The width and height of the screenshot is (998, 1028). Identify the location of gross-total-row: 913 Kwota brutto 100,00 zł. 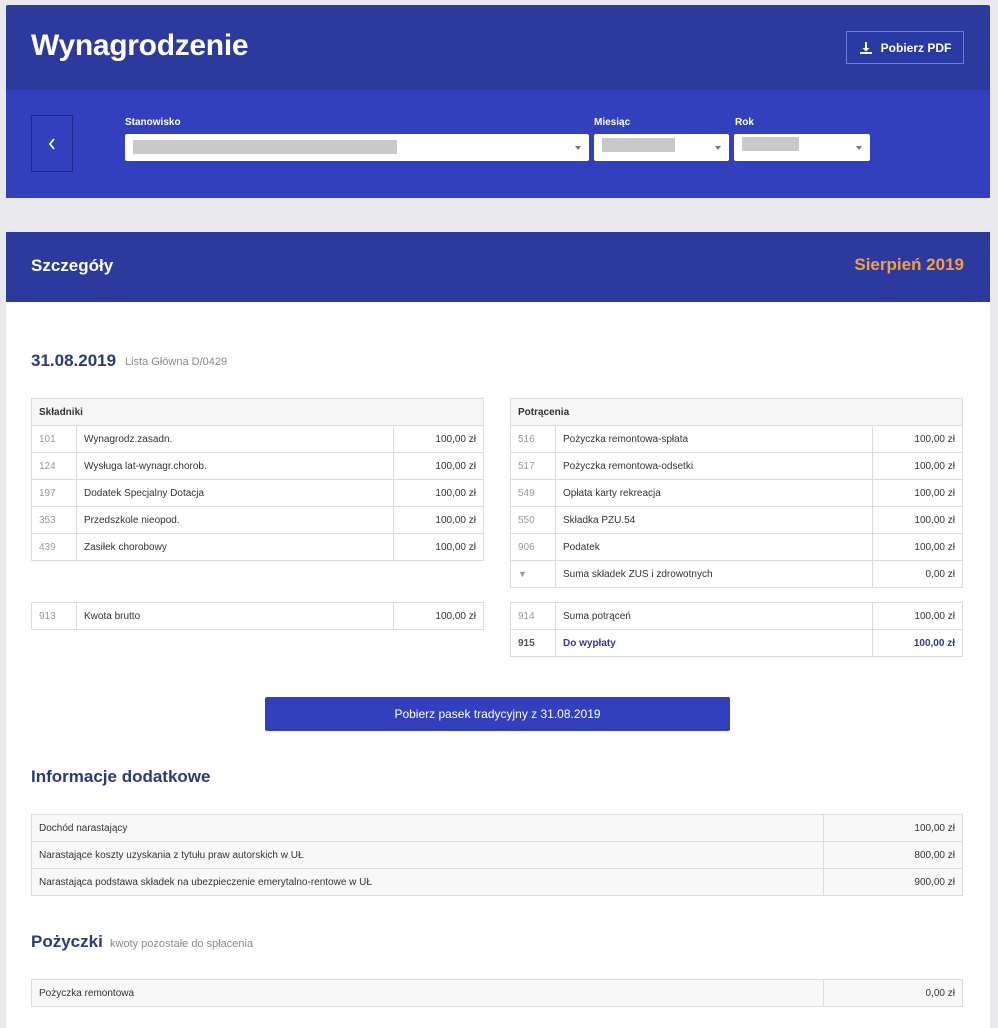
(257, 616).